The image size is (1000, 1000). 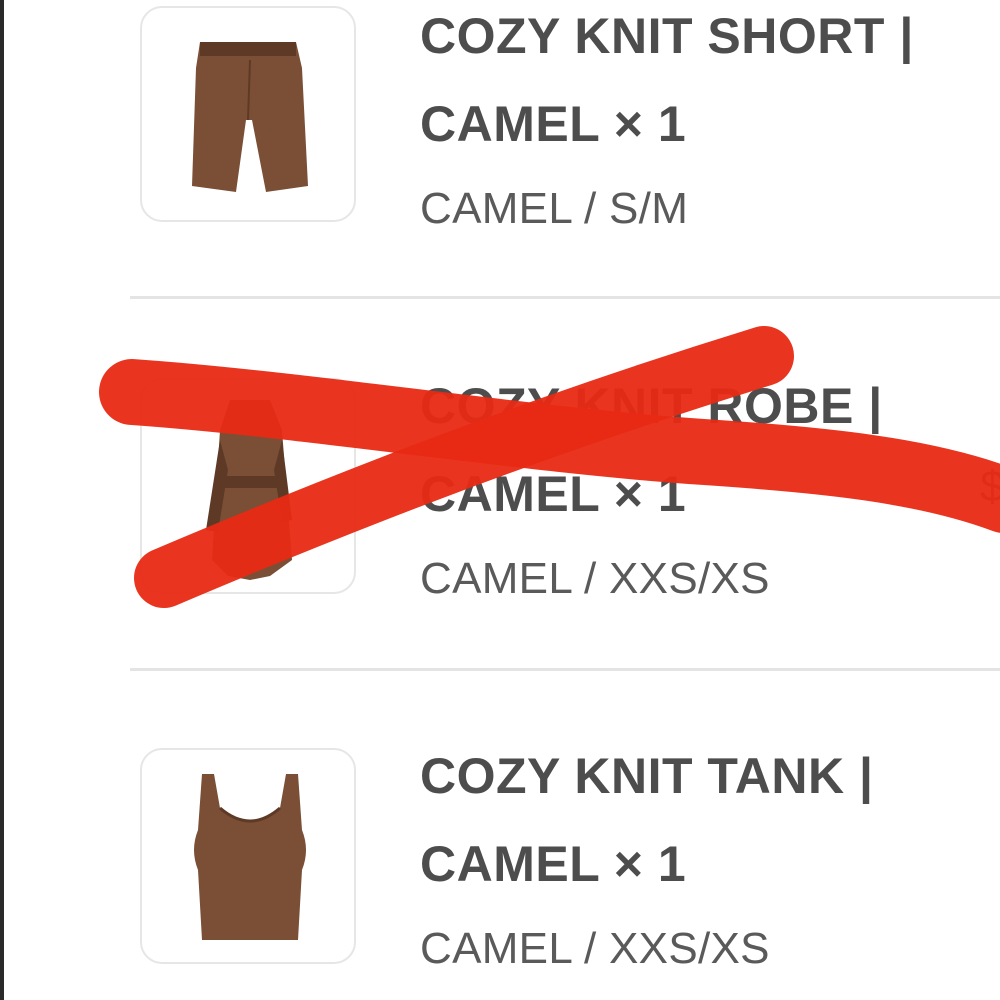 I want to click on product-variant: CAMEL / S/M, so click(x=554, y=208).